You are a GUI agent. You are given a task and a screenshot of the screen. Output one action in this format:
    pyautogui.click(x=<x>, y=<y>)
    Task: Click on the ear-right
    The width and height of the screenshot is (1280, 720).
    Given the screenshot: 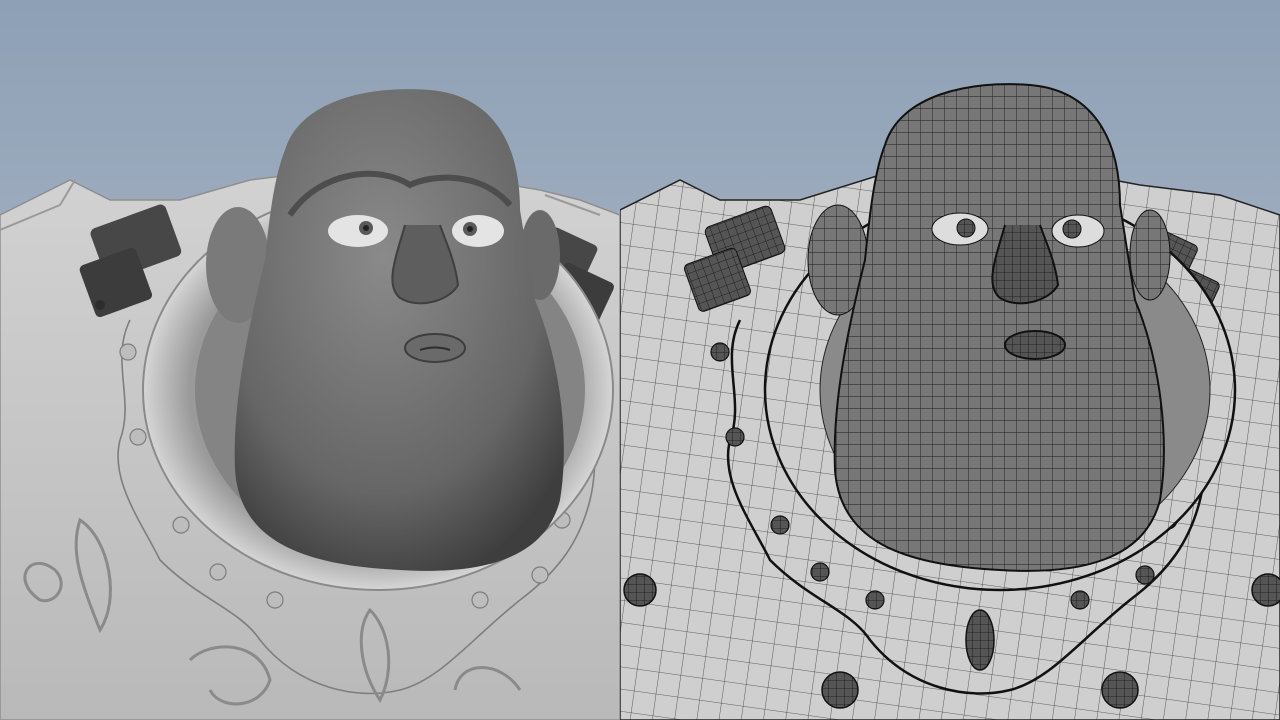 What is the action you would take?
    pyautogui.click(x=1150, y=255)
    